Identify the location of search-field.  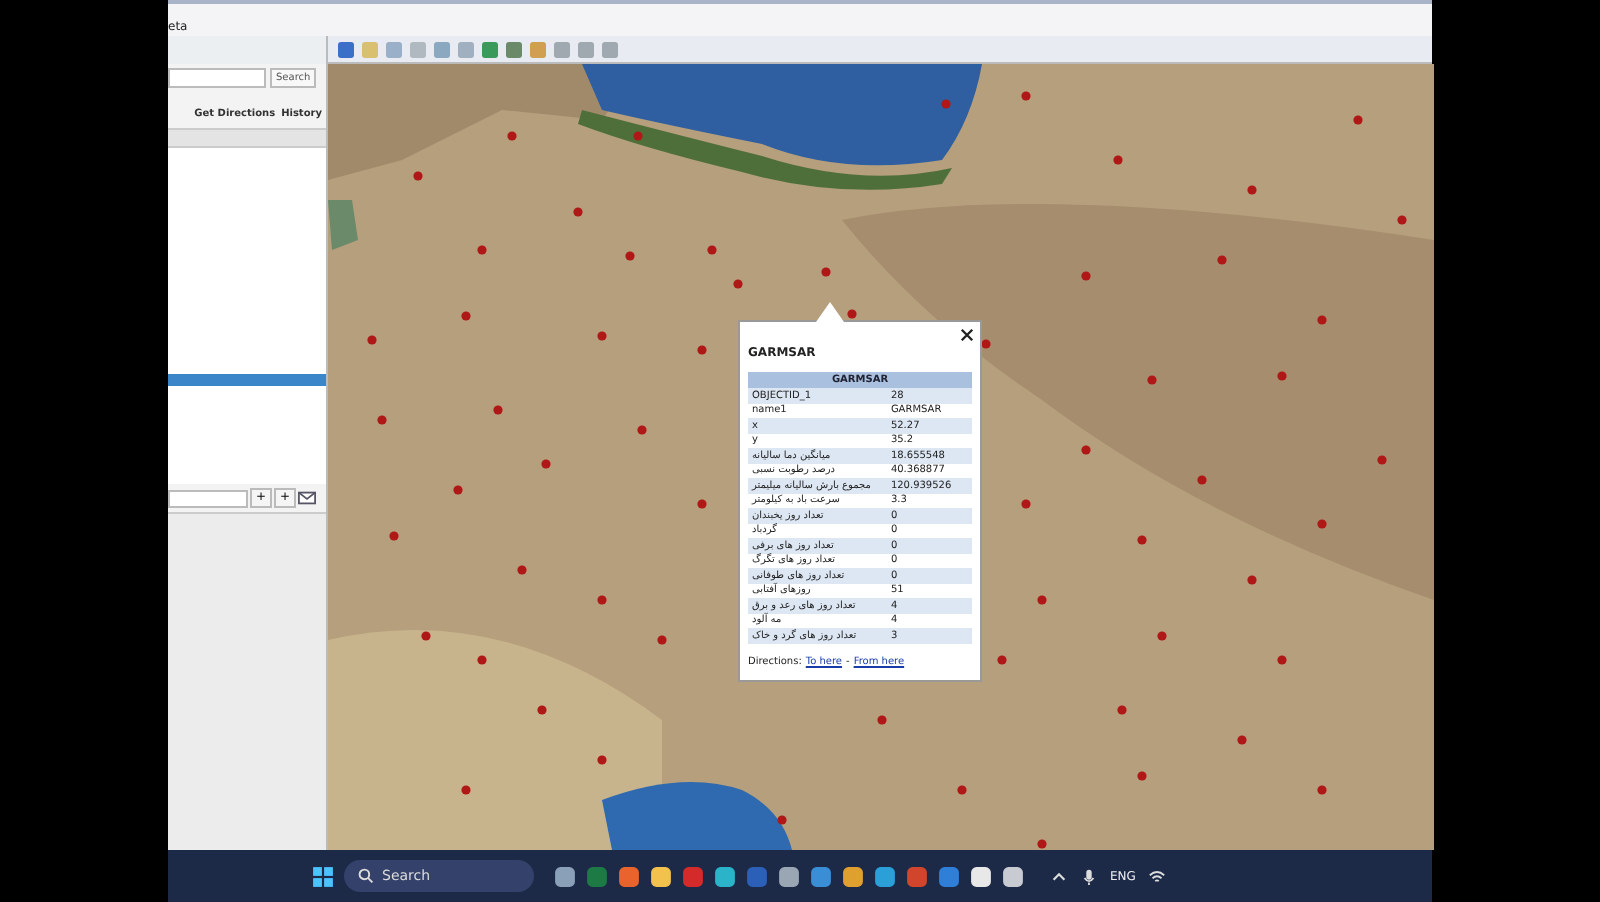
(217, 78).